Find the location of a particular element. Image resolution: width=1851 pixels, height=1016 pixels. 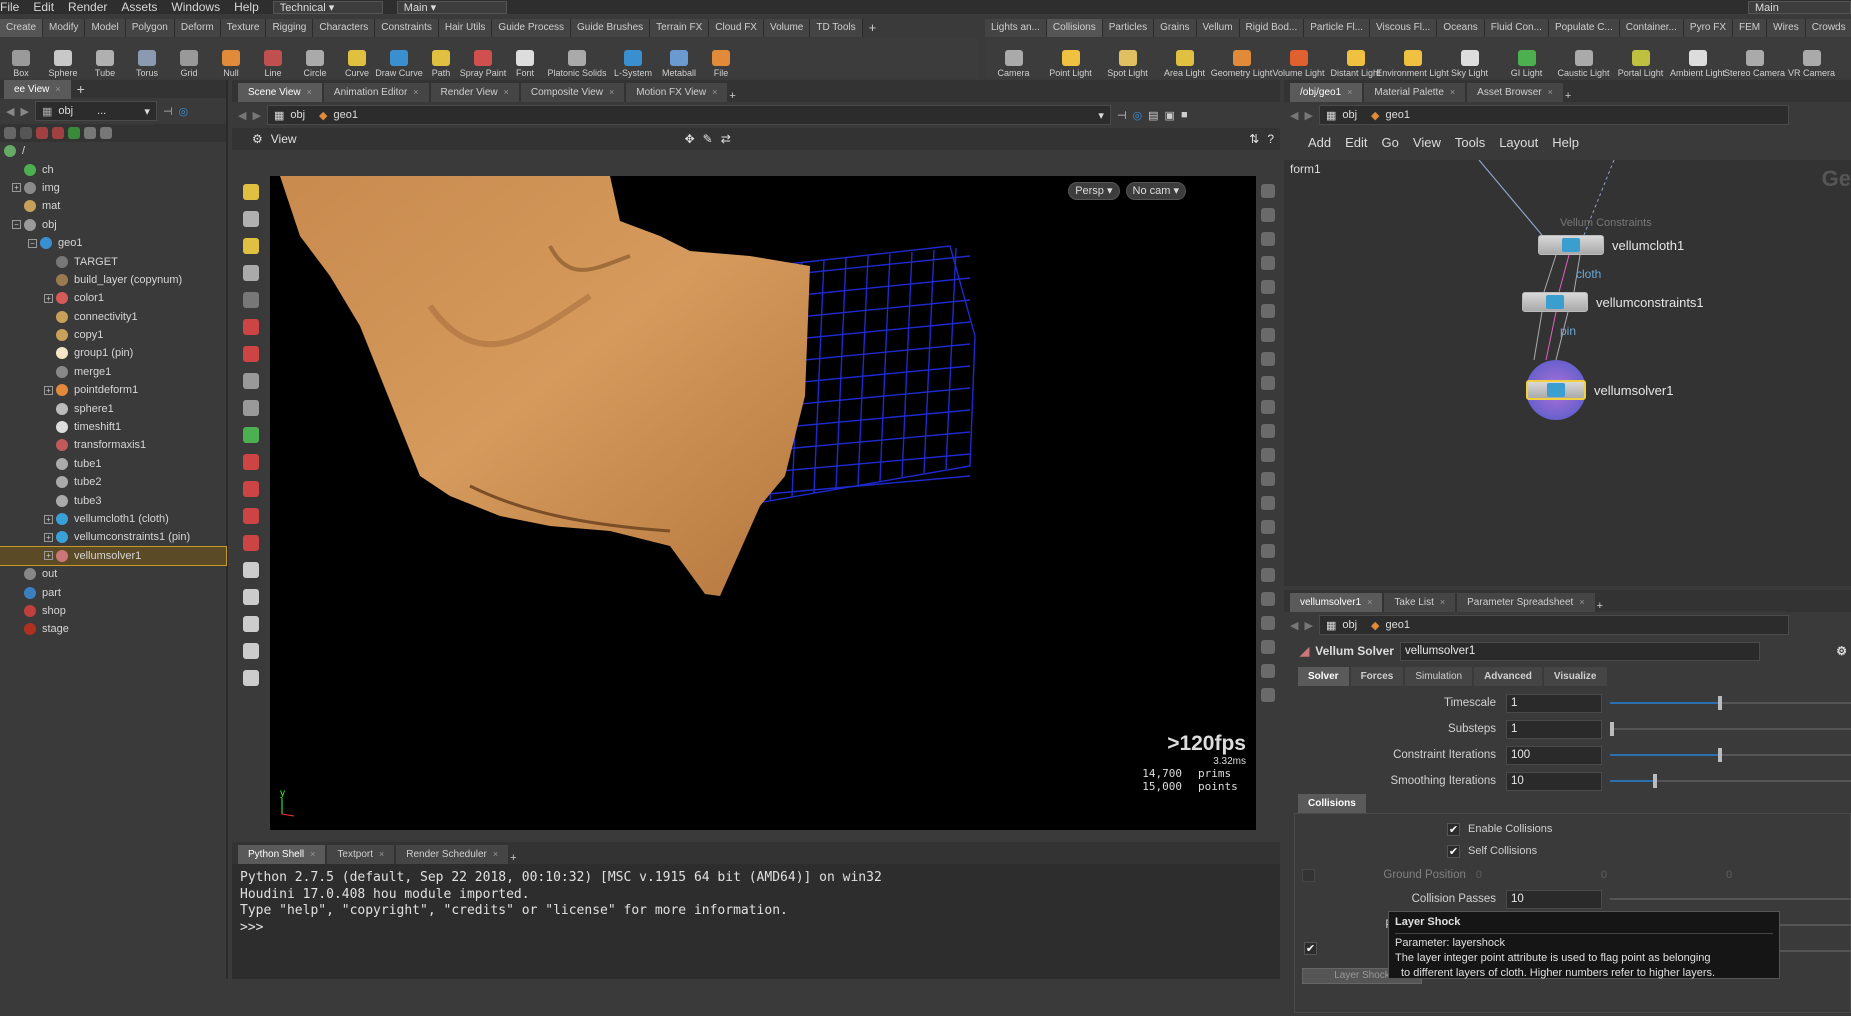

camera-menu: No cam ▾ is located at coordinates (1155, 191).